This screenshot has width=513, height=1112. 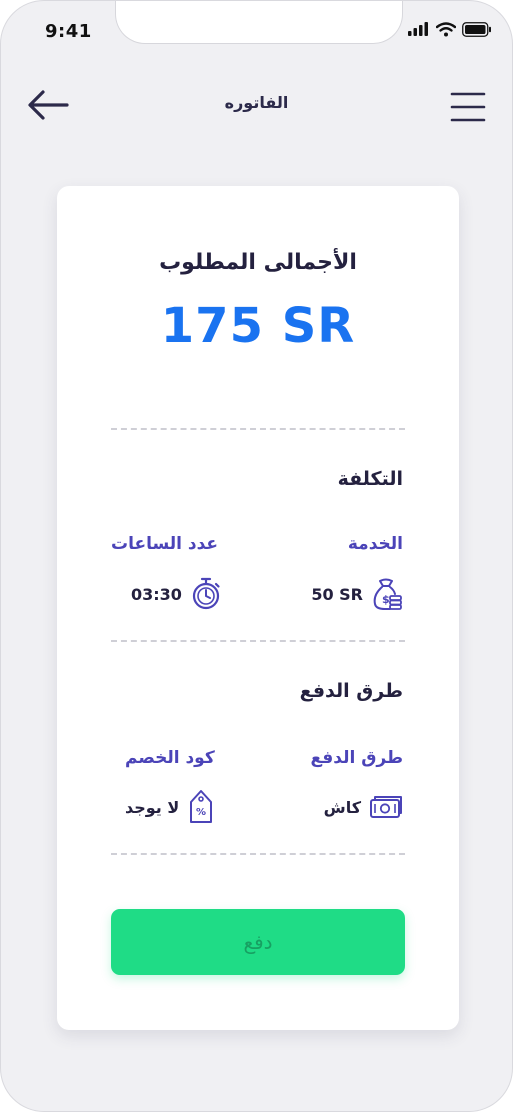 What do you see at coordinates (152, 807) in the screenshot?
I see `discount-code-value: لا يوجد` at bounding box center [152, 807].